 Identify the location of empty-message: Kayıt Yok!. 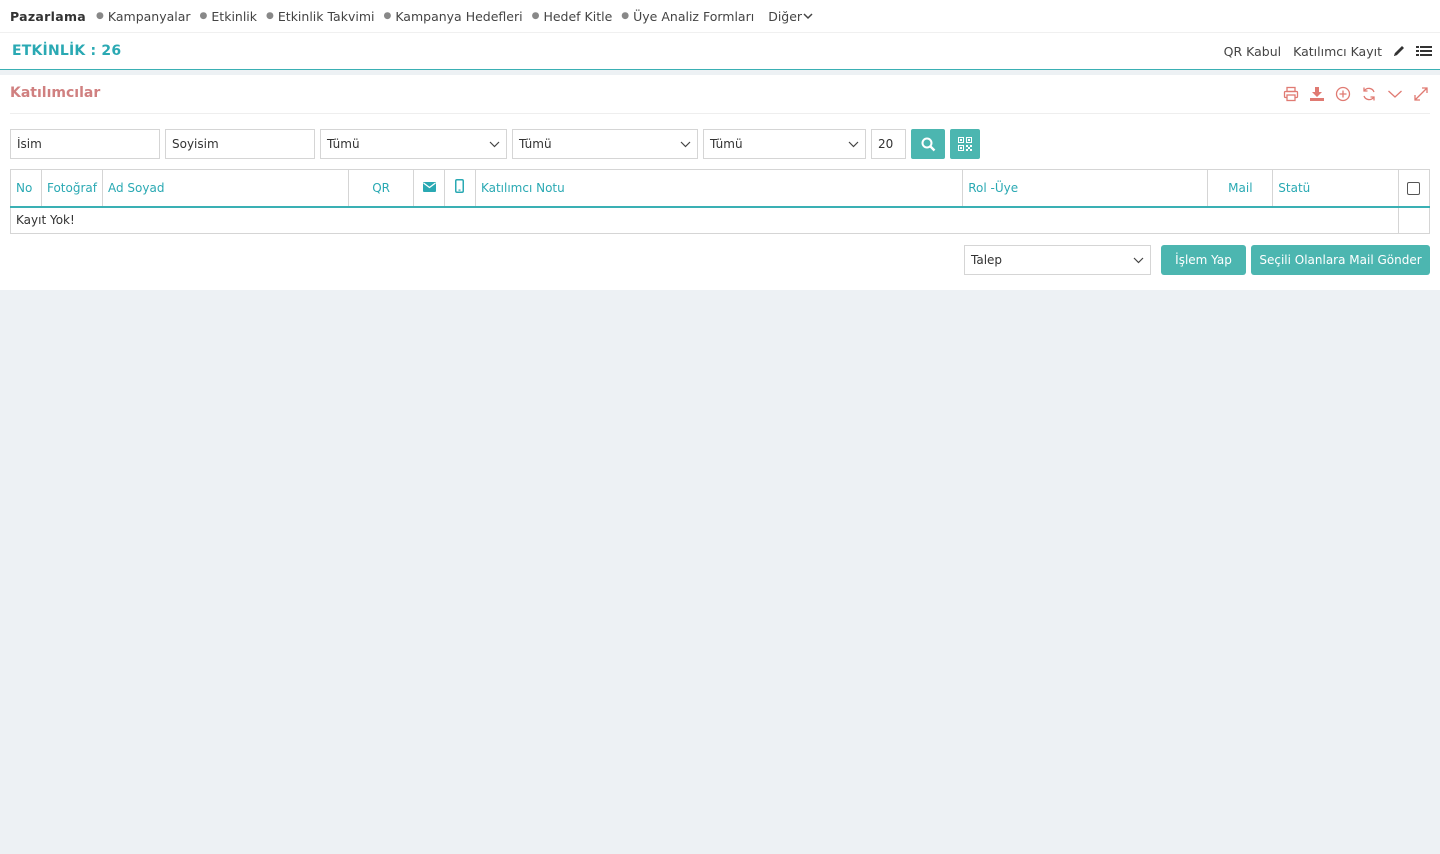
(704, 220).